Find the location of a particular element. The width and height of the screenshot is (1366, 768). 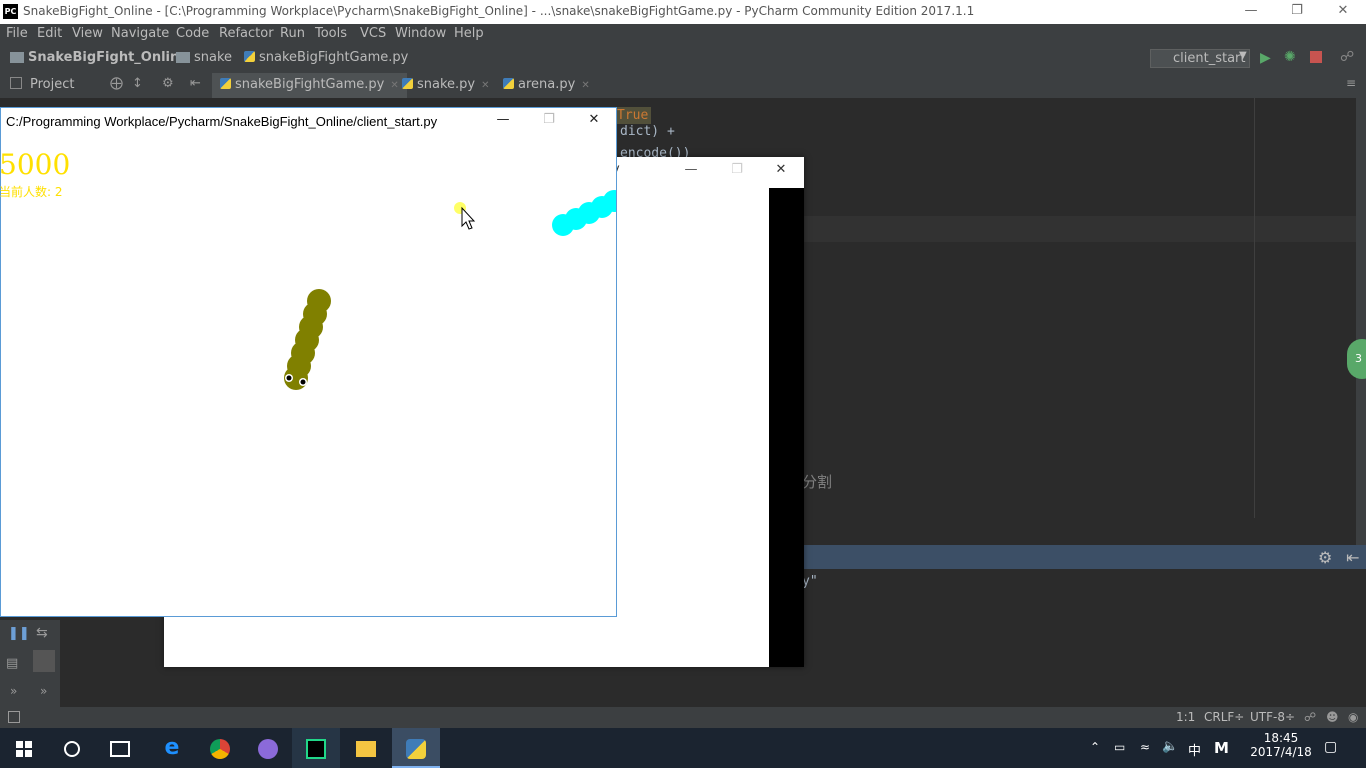

line-separator: CRLF÷ is located at coordinates (1224, 717).